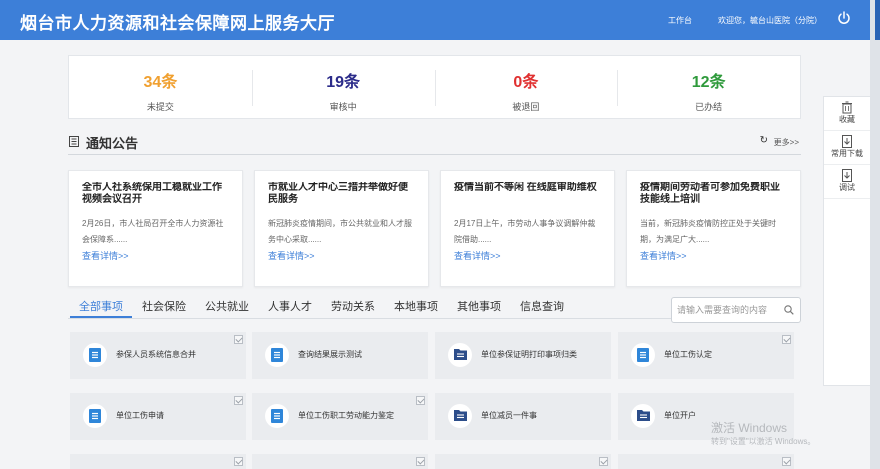 The image size is (880, 469). I want to click on service-label: 单位减员一件事, so click(509, 415).